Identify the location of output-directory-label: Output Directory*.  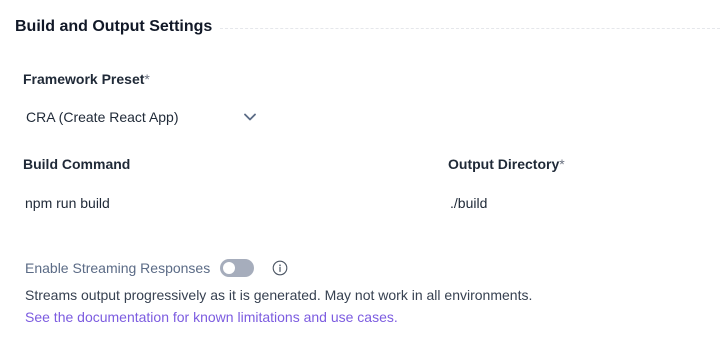
(506, 164).